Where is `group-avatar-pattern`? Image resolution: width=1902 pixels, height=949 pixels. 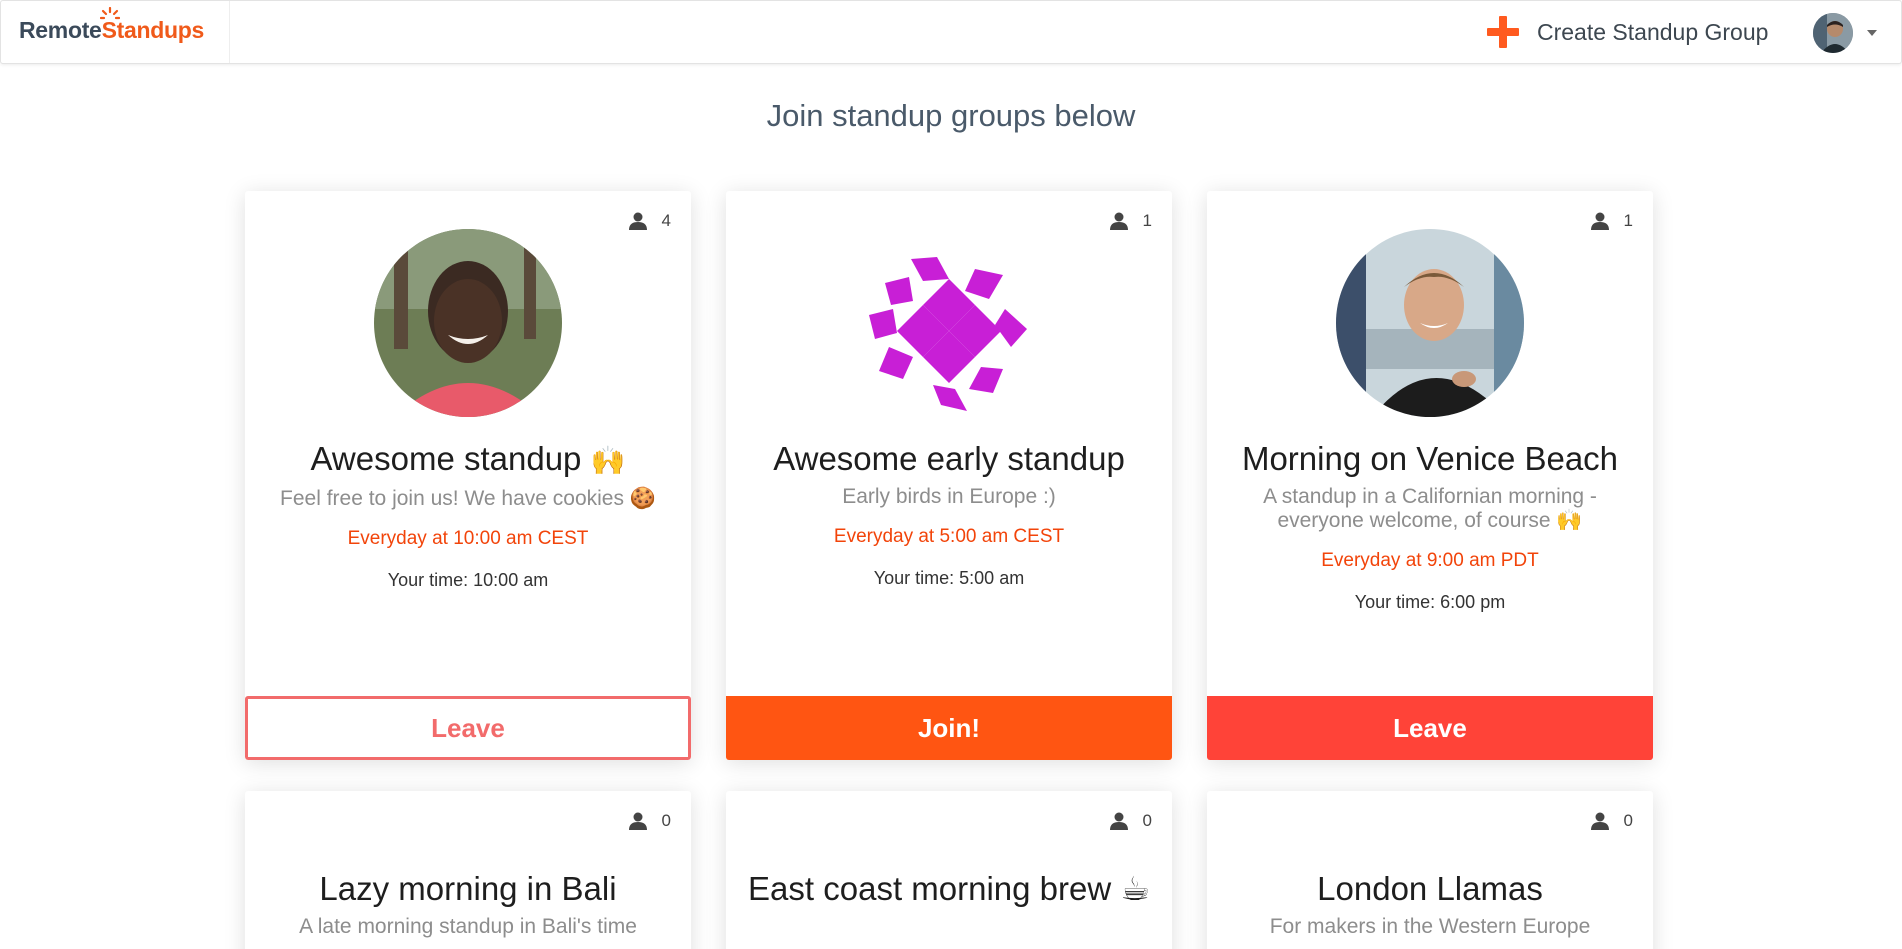 group-avatar-pattern is located at coordinates (949, 323).